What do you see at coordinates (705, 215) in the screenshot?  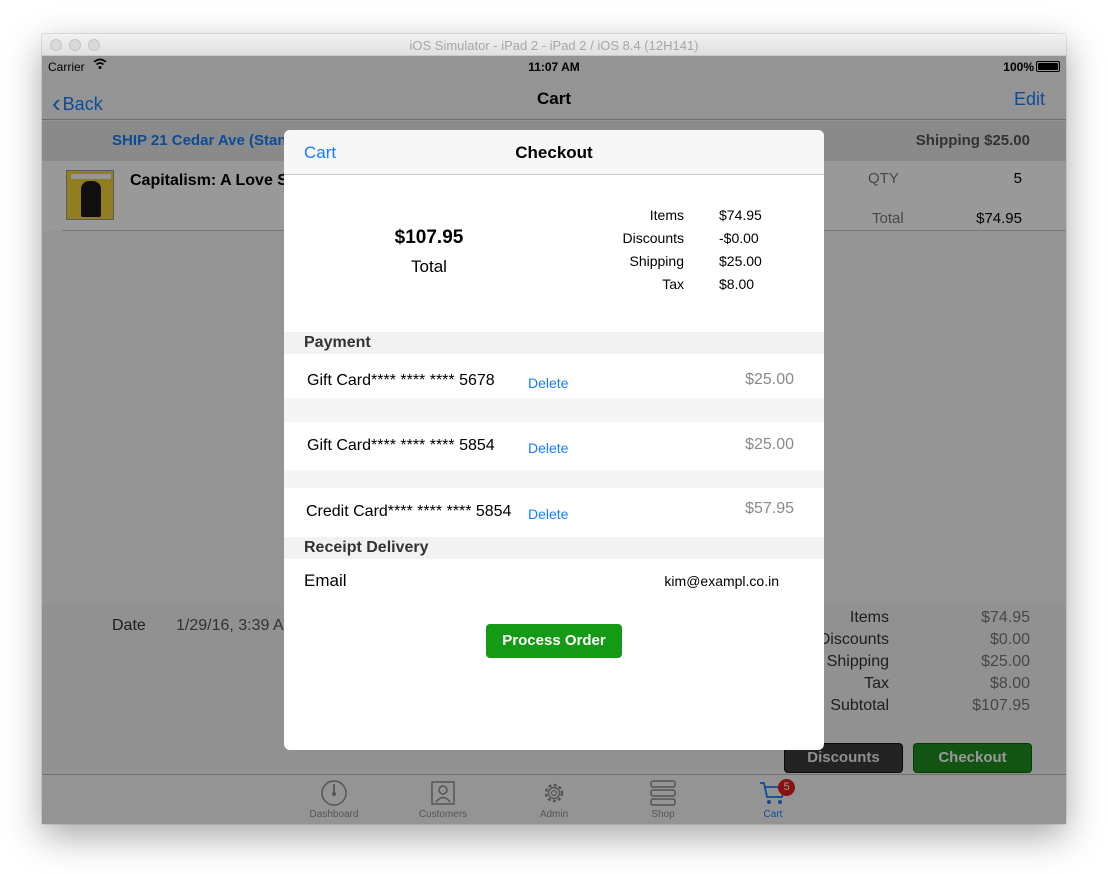 I see `breakdown-row: Items $74.95` at bounding box center [705, 215].